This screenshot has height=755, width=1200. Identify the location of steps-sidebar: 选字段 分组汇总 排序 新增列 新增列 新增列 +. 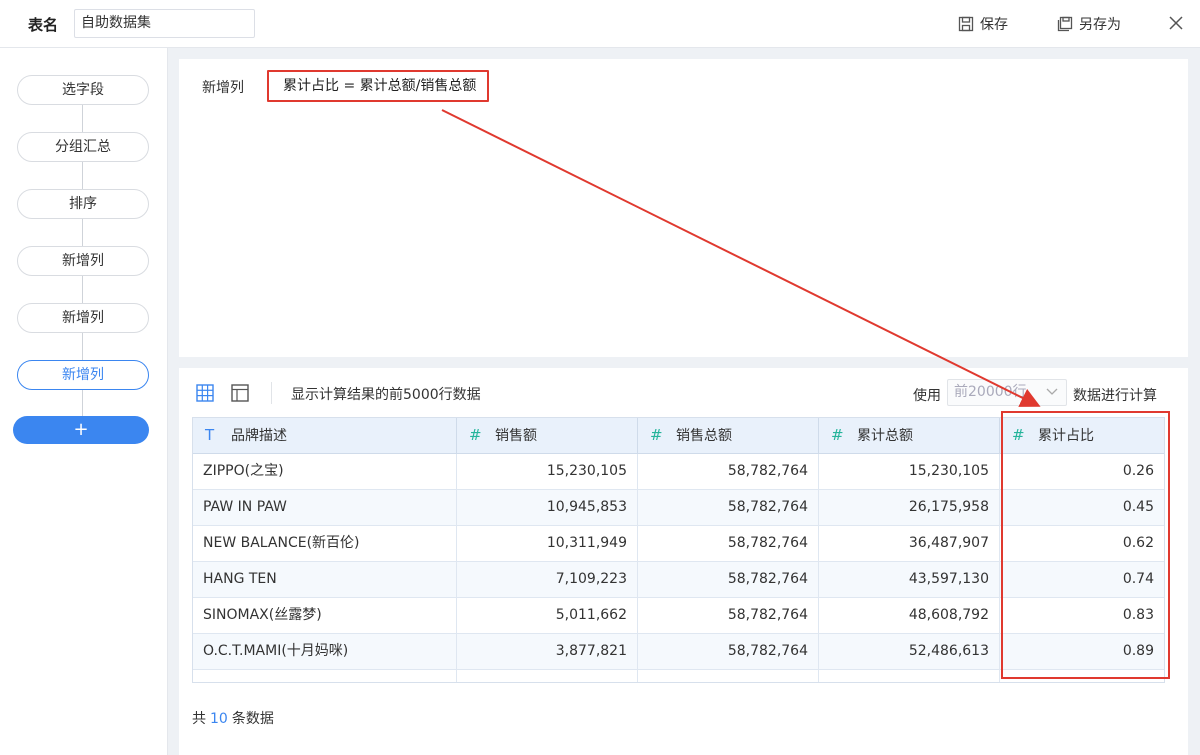
(84, 401).